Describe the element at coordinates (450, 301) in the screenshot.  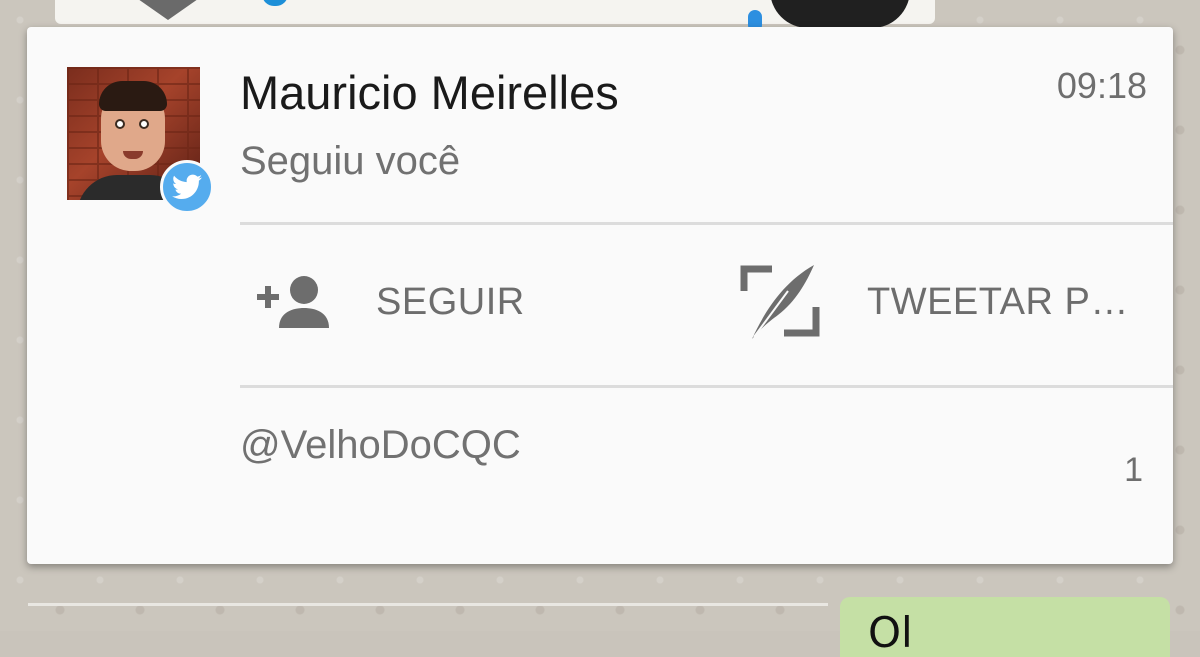
I see `follow-button-label: SEGUIR` at that location.